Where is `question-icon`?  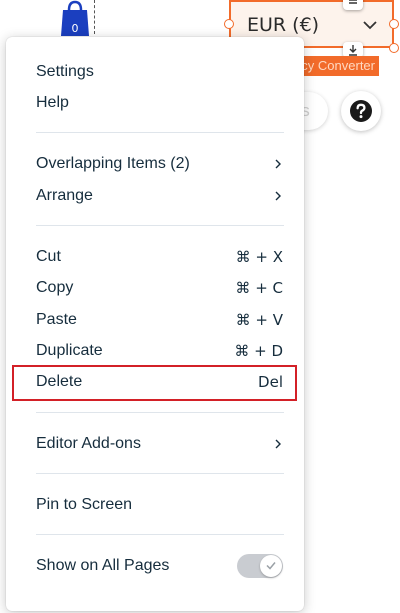
question-icon is located at coordinates (361, 111).